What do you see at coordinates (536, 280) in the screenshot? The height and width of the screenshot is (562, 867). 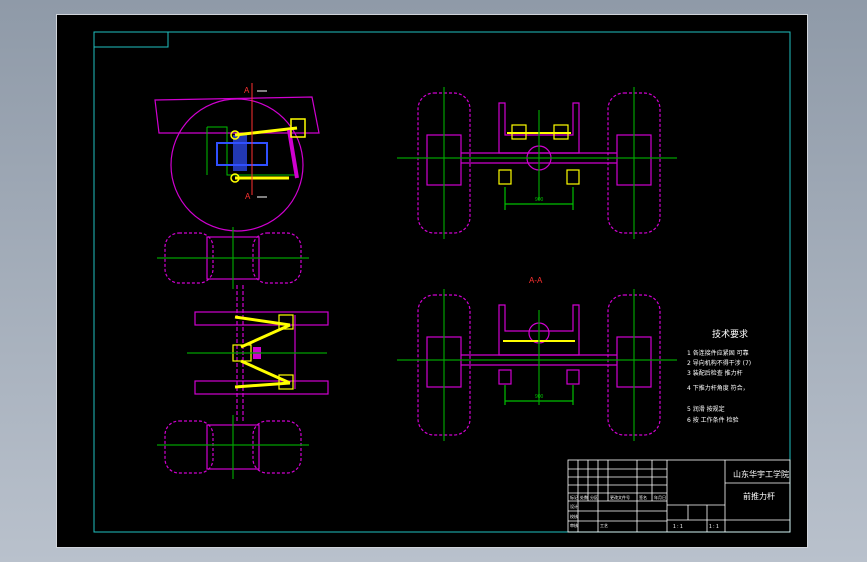 I see `section-label: A-A` at bounding box center [536, 280].